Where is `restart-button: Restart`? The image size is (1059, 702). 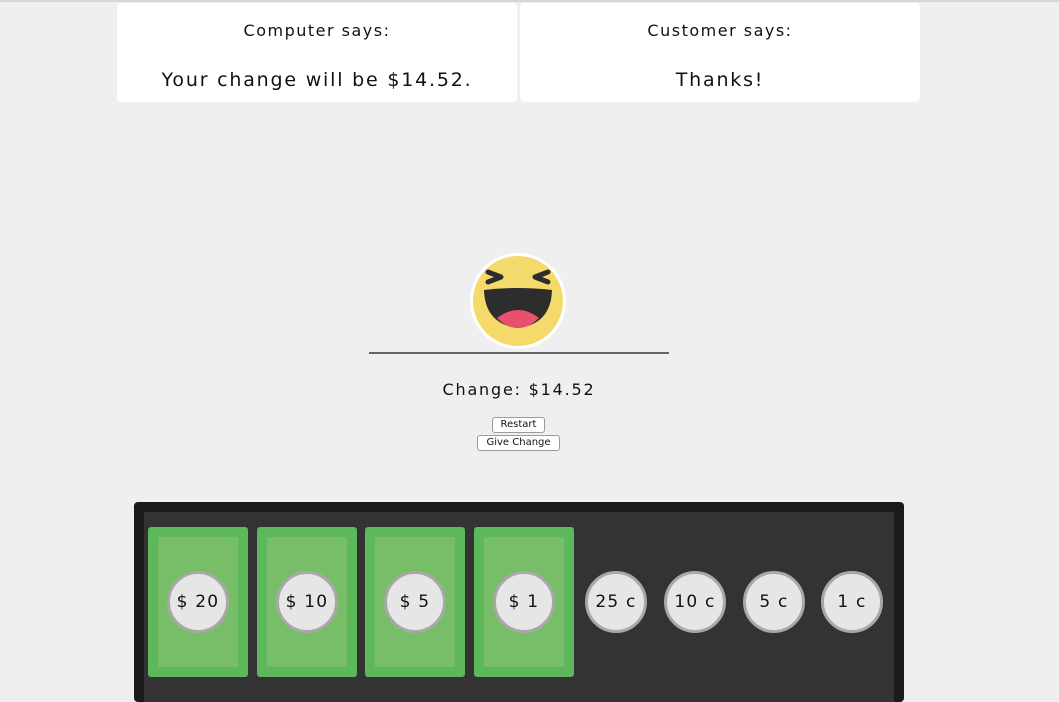 restart-button: Restart is located at coordinates (518, 425).